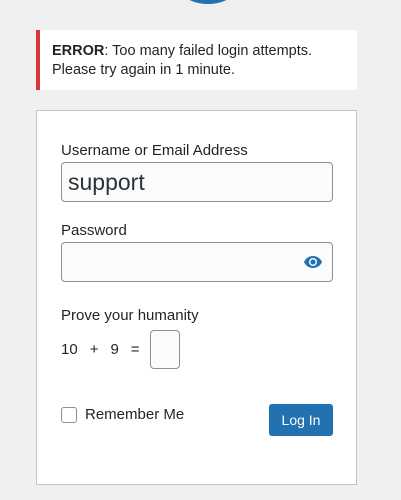 This screenshot has height=500, width=401. Describe the element at coordinates (114, 349) in the screenshot. I see `captcha-operand-b: 9` at that location.